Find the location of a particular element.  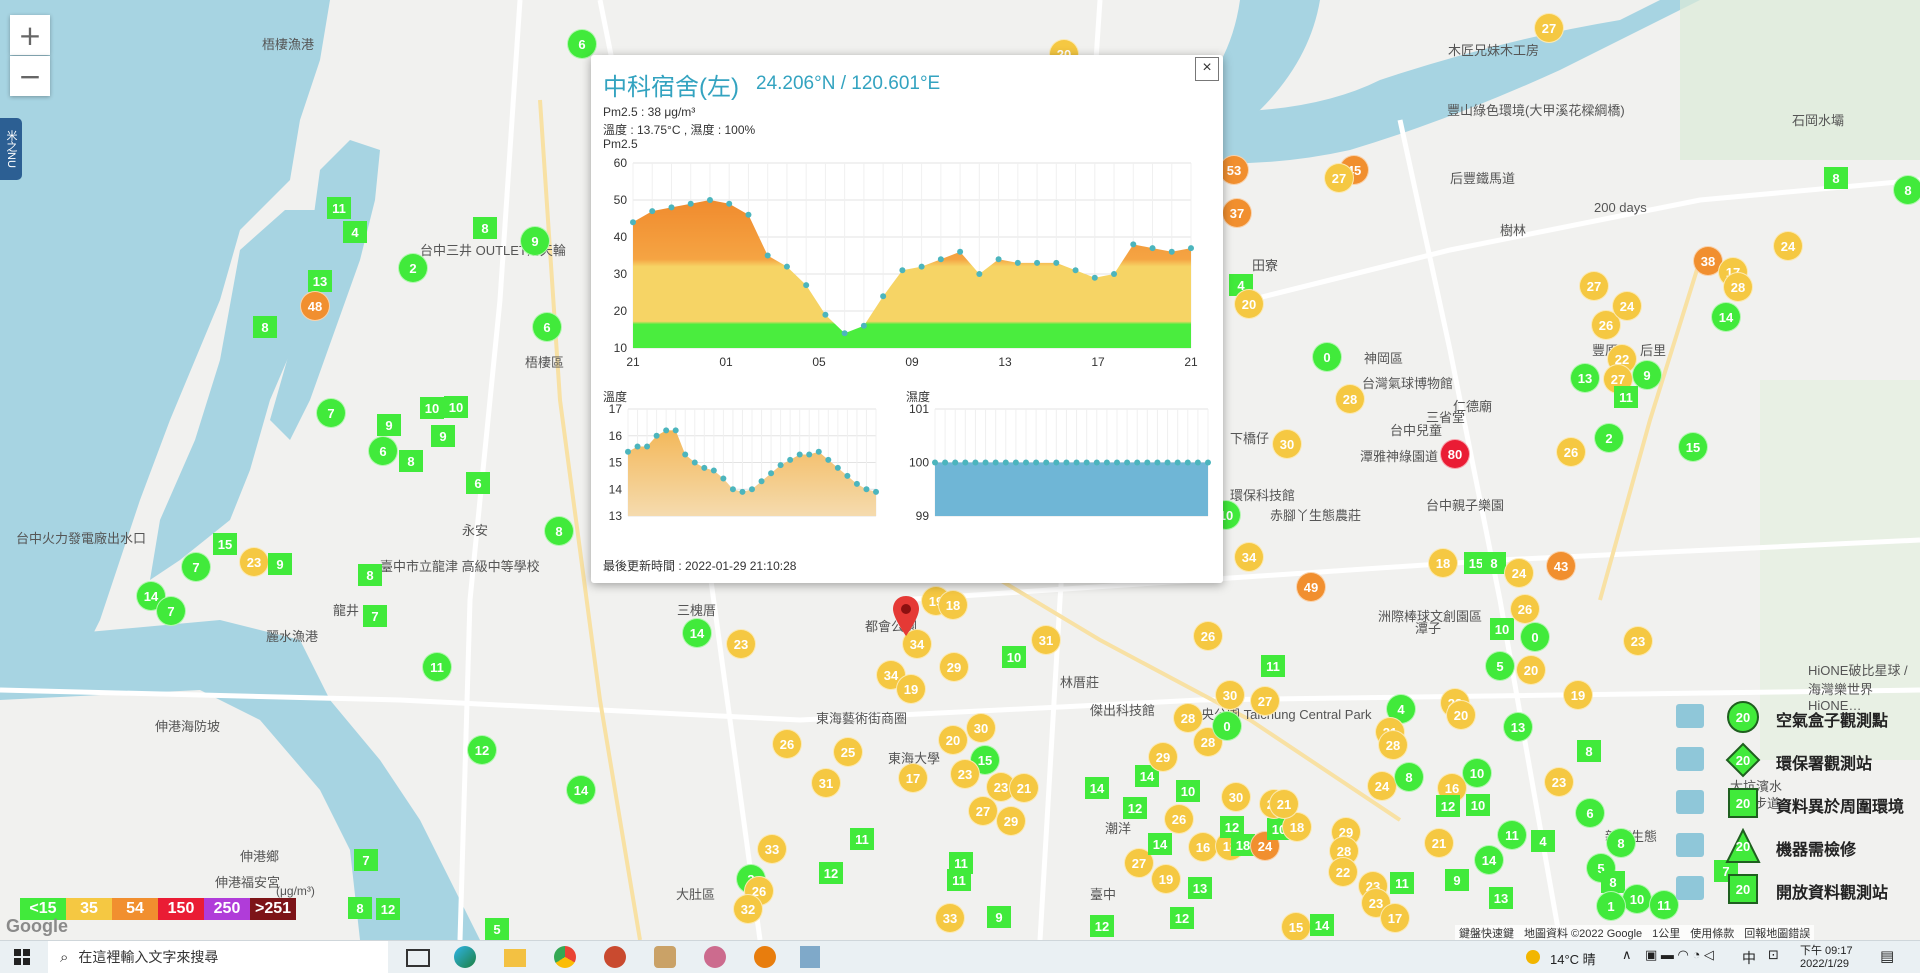

airbox-marker: 7 is located at coordinates (171, 611).